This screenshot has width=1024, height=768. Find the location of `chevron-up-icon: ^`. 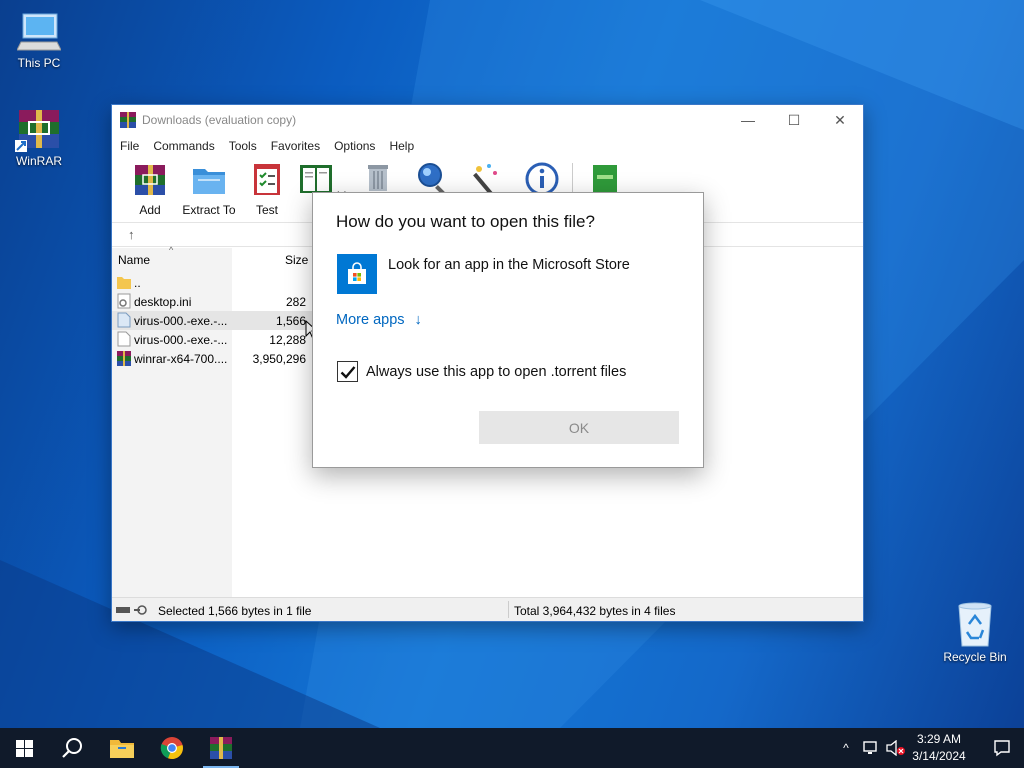

chevron-up-icon: ^ is located at coordinates (846, 748).